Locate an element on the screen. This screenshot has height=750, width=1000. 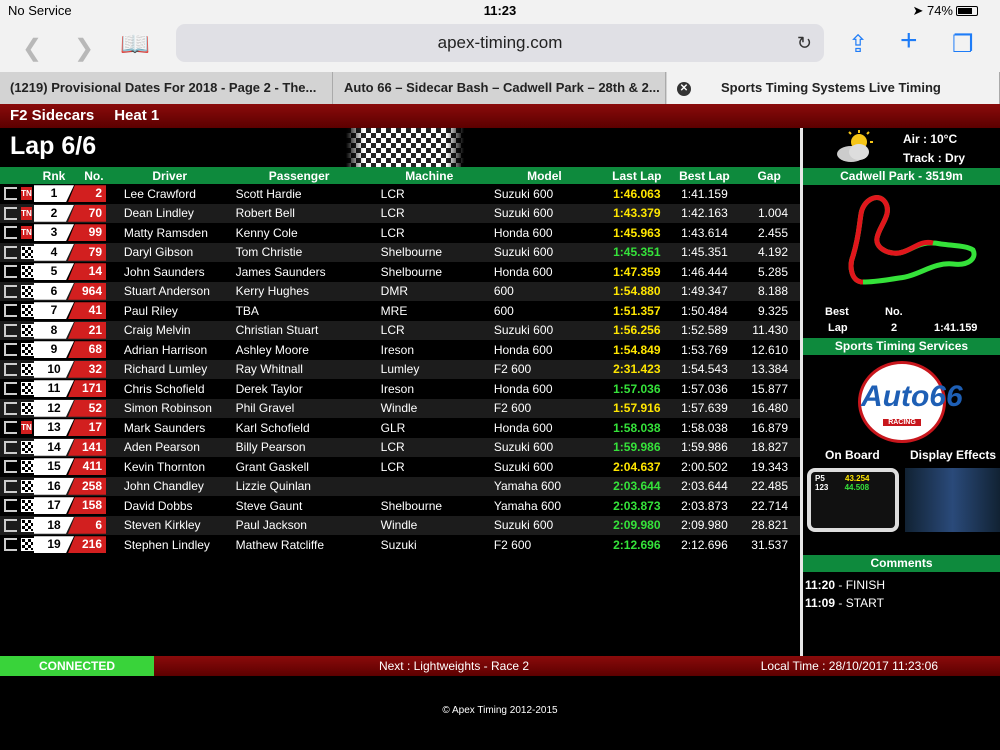
number-cell: 41 is located at coordinates (87, 311).